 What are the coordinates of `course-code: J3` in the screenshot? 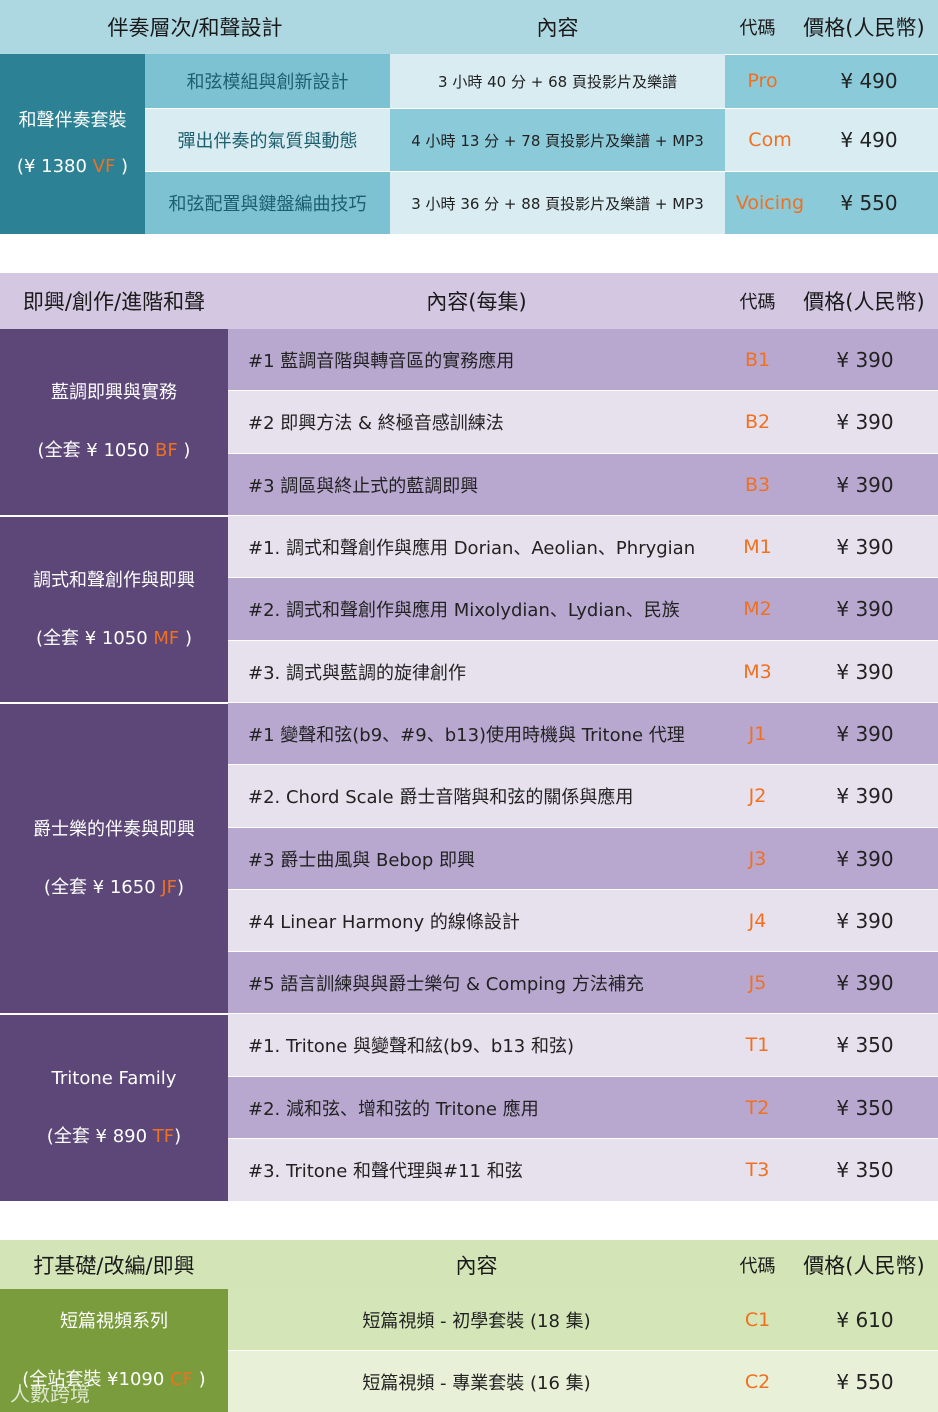 It's located at (757, 858).